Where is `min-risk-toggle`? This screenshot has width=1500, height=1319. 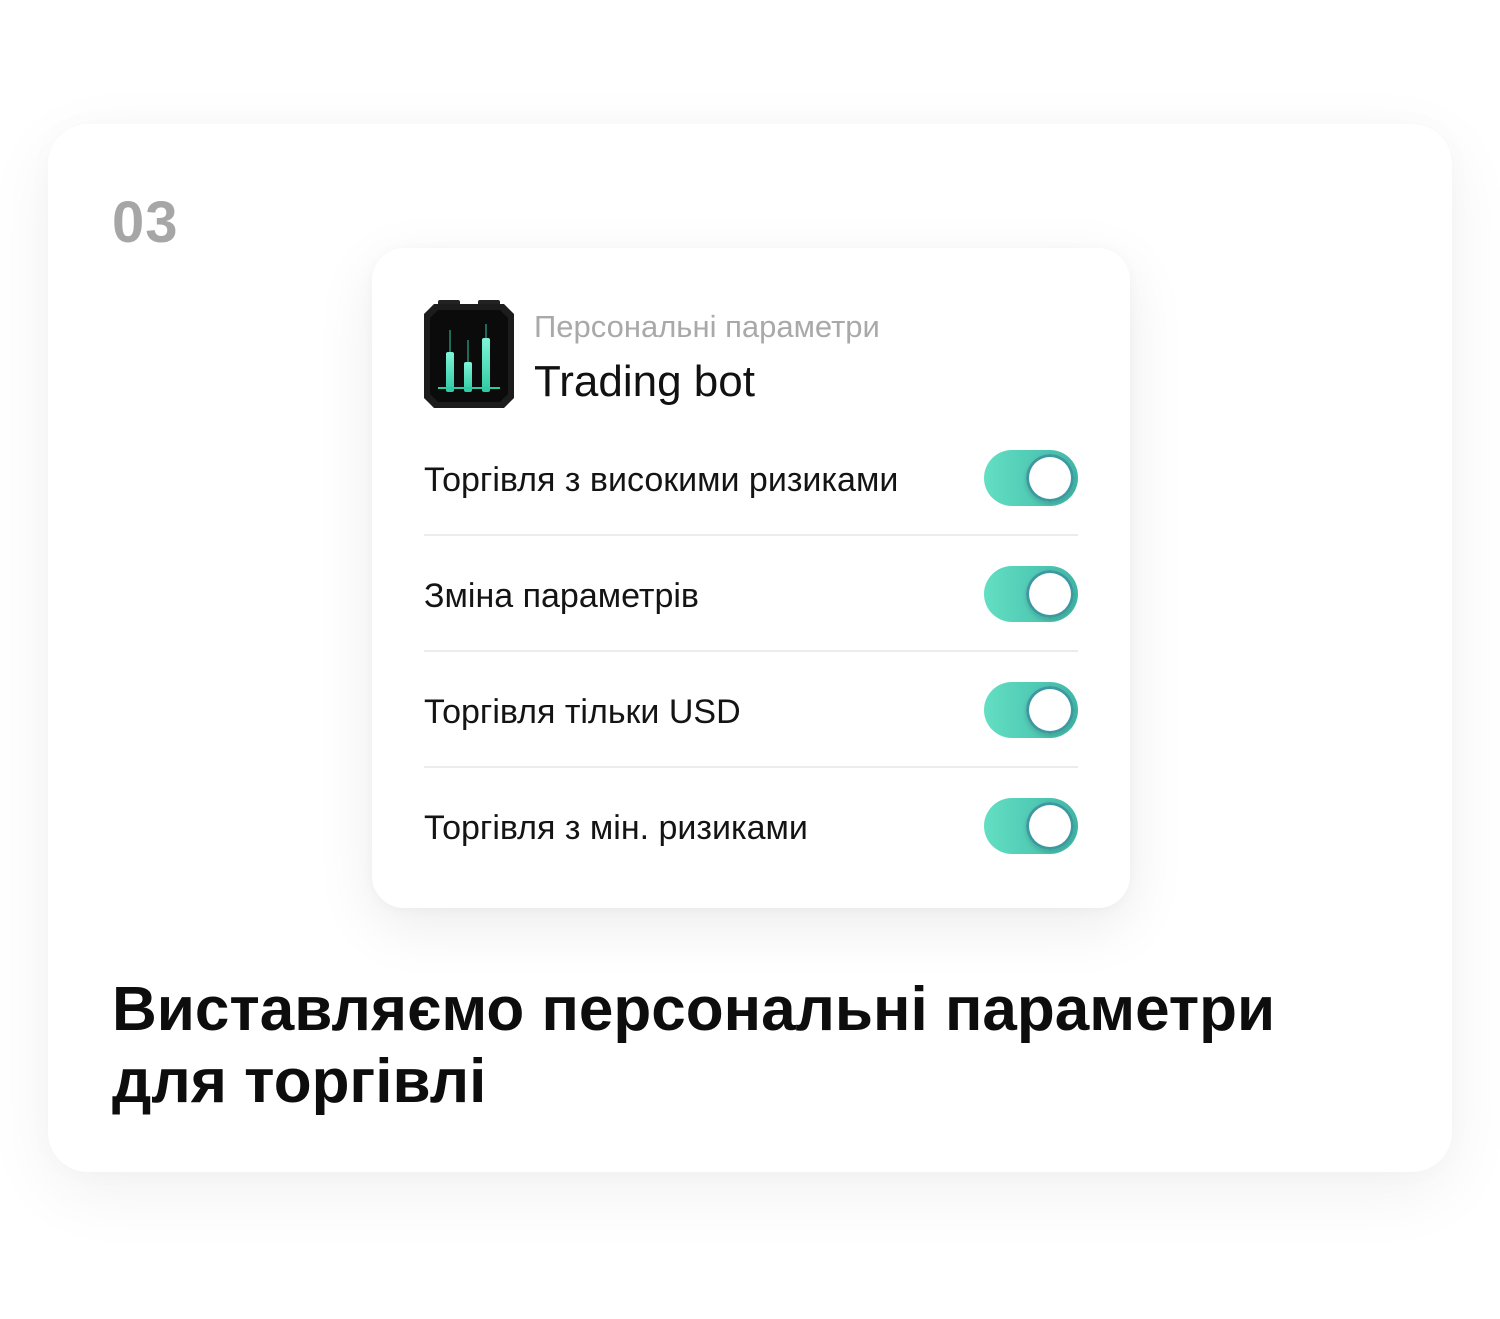
min-risk-toggle is located at coordinates (1031, 826).